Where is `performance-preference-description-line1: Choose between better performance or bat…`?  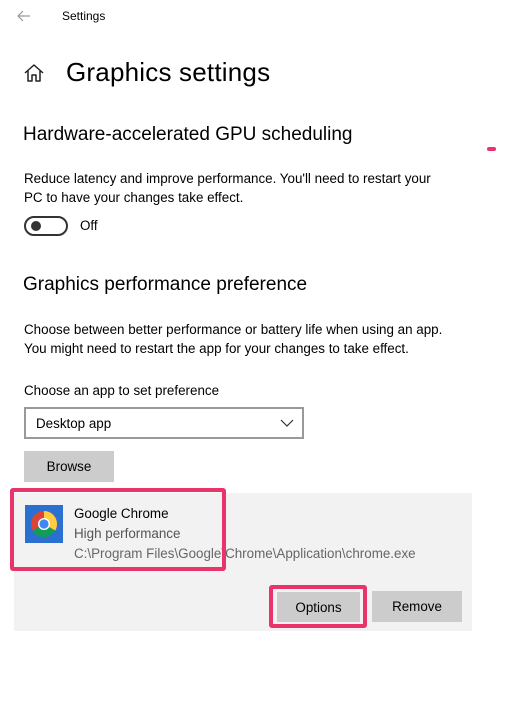 performance-preference-description-line1: Choose between better performance or bat… is located at coordinates (233, 329).